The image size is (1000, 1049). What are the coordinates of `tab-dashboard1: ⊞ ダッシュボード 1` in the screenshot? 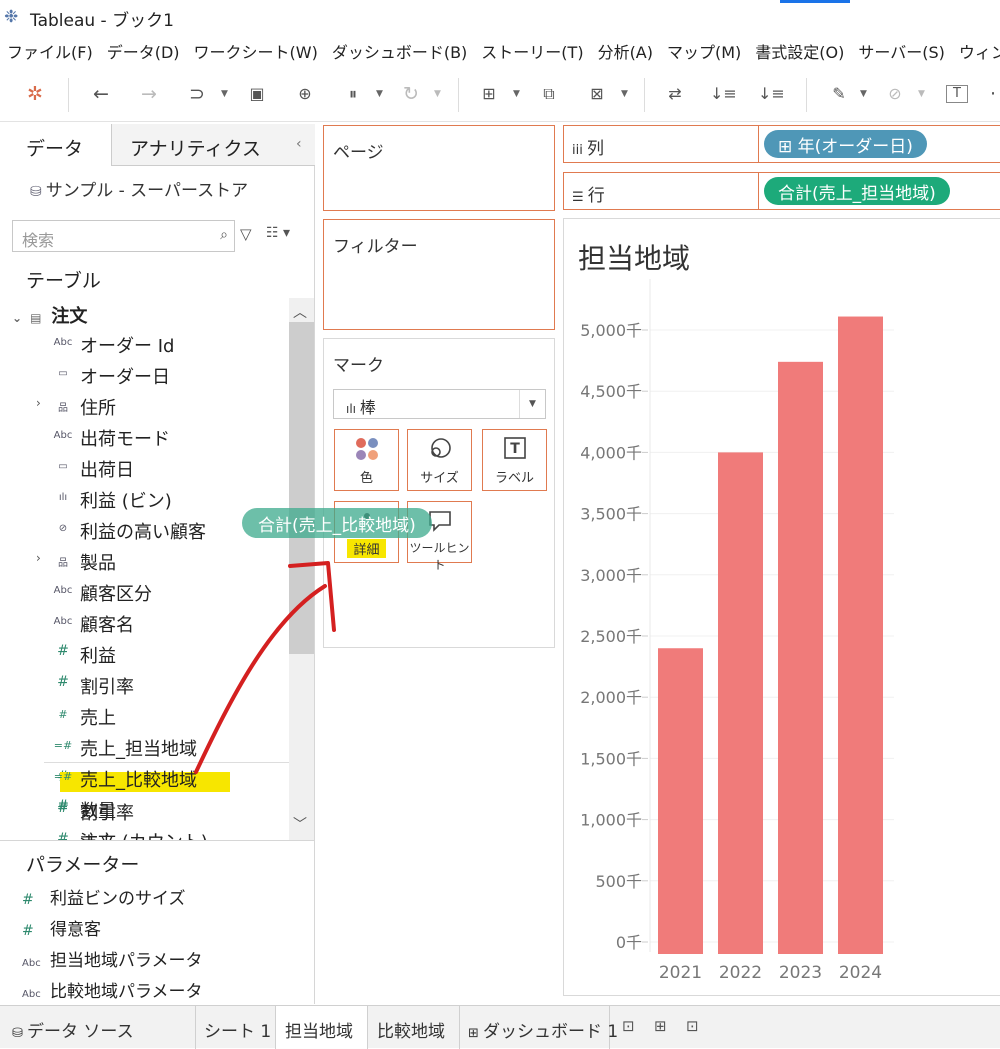 It's located at (539, 1027).